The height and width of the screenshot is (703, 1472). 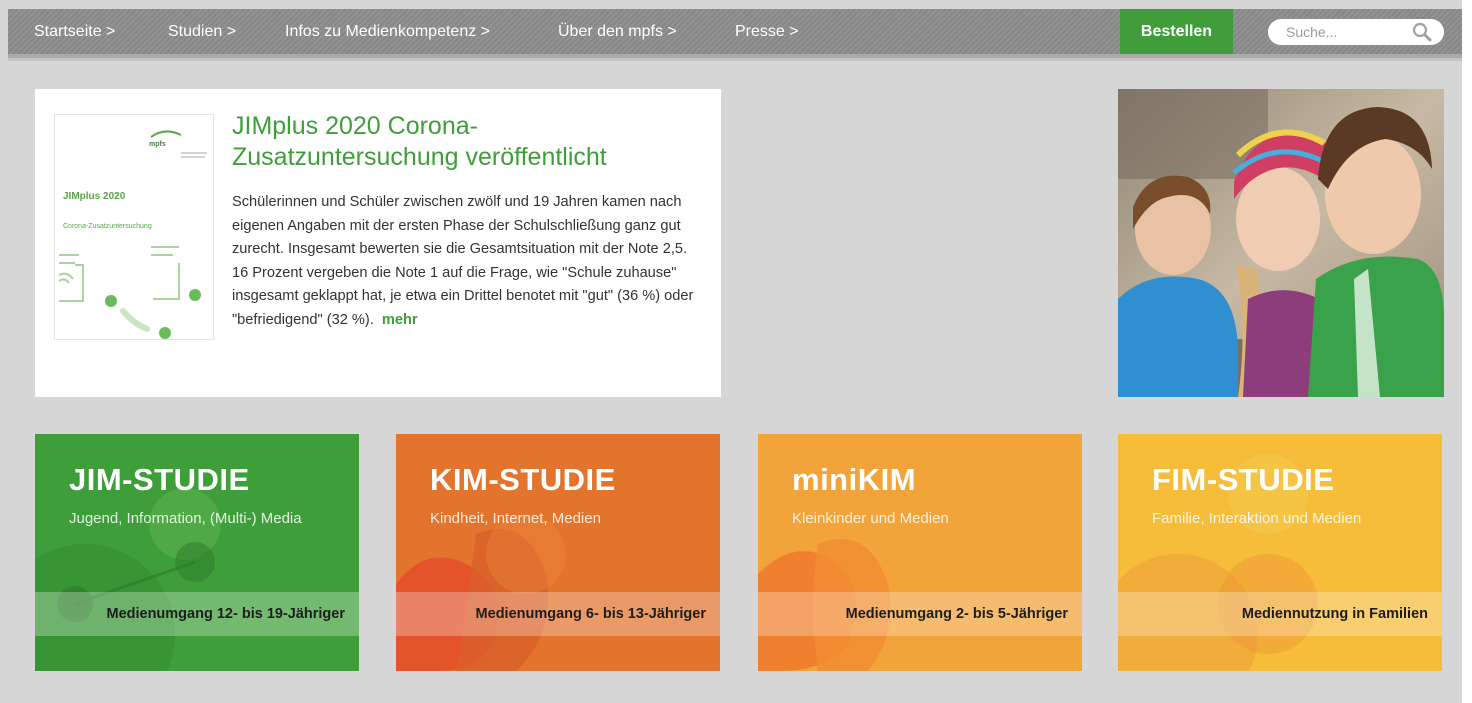 What do you see at coordinates (74, 31) in the screenshot?
I see `nav-item-startseite: Startseite >` at bounding box center [74, 31].